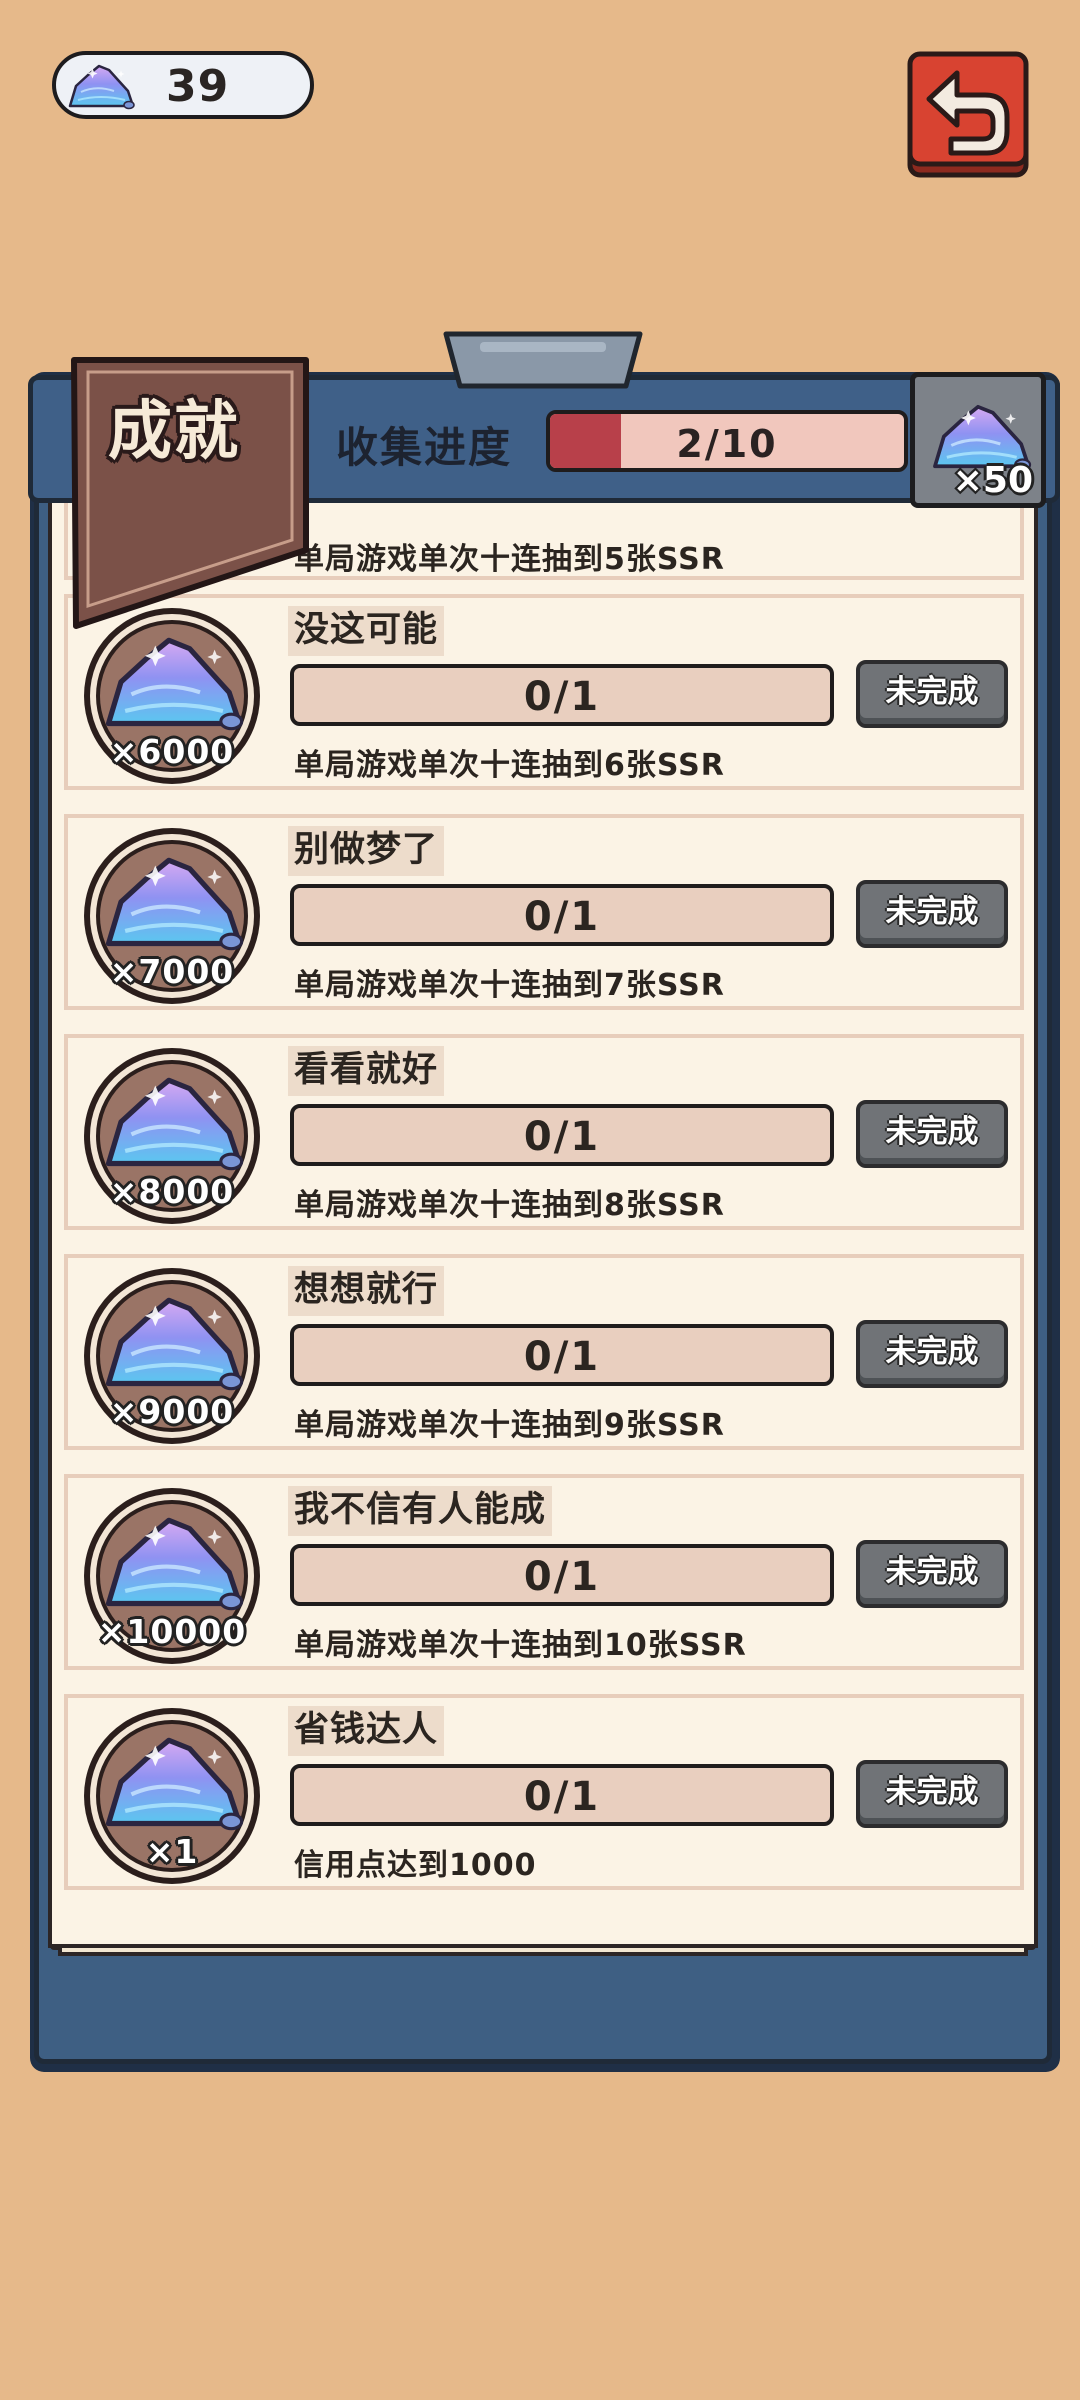  Describe the element at coordinates (509, 765) in the screenshot. I see `achievement-description: 单局游戏单次十连抽到6张SSR` at that location.